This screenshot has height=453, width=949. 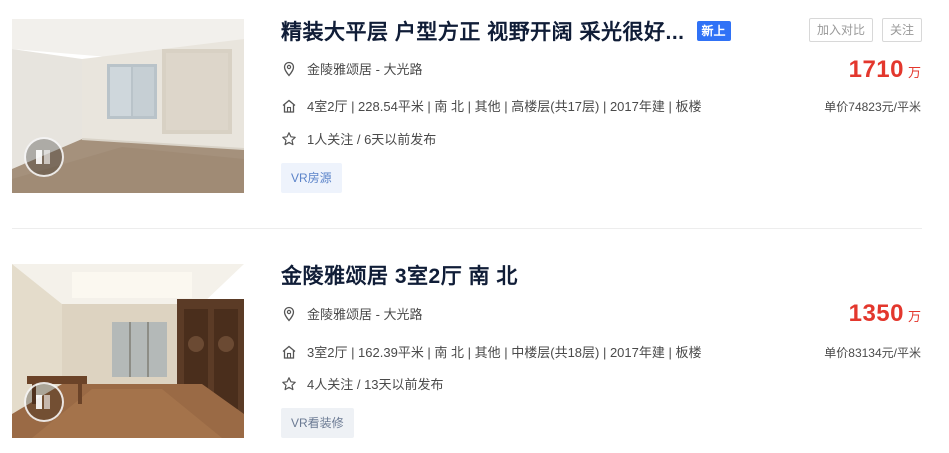 I want to click on vr-decoration-tag: VR看装修, so click(x=317, y=423).